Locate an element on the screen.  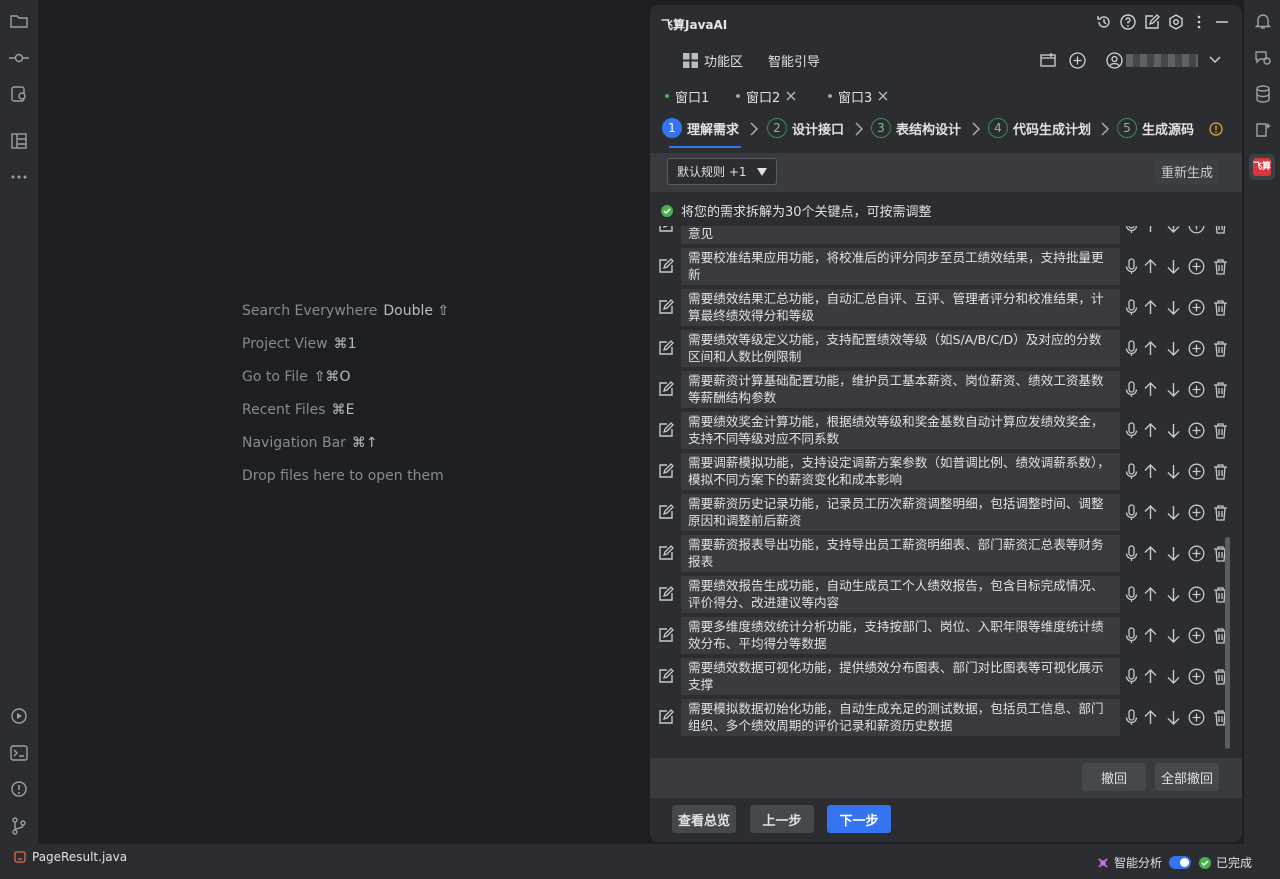
step-3: 3 表结构设计 is located at coordinates (916, 128).